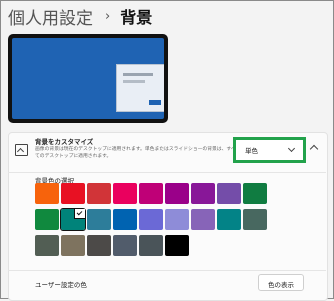  Describe the element at coordinates (269, 150) in the screenshot. I see `background-type-dropdown: 単色` at that location.